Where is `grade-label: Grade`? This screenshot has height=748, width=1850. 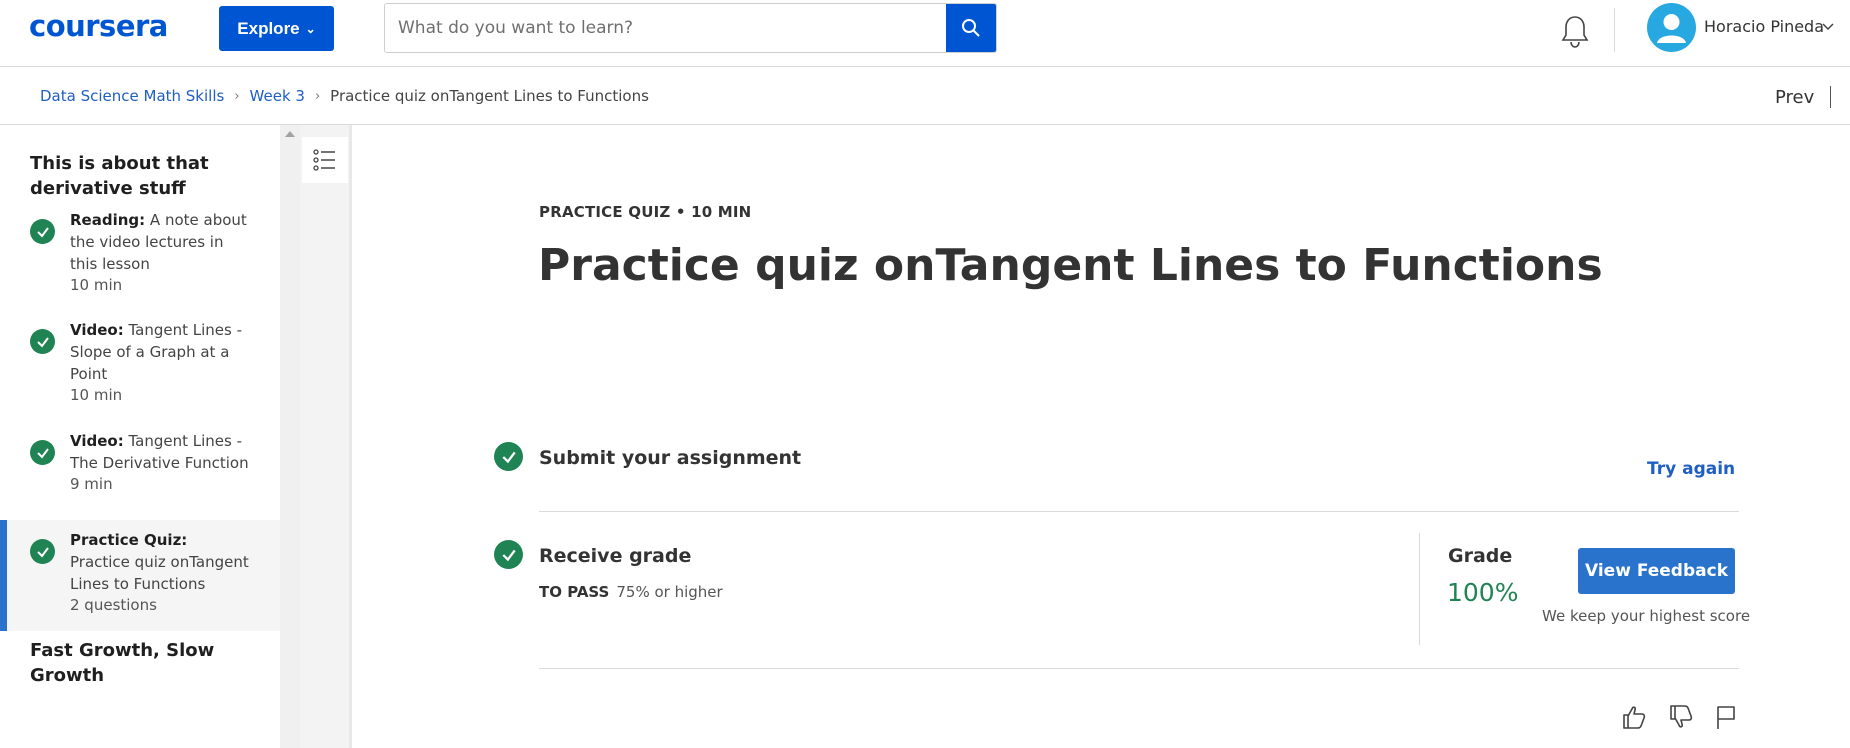
grade-label: Grade is located at coordinates (1480, 556).